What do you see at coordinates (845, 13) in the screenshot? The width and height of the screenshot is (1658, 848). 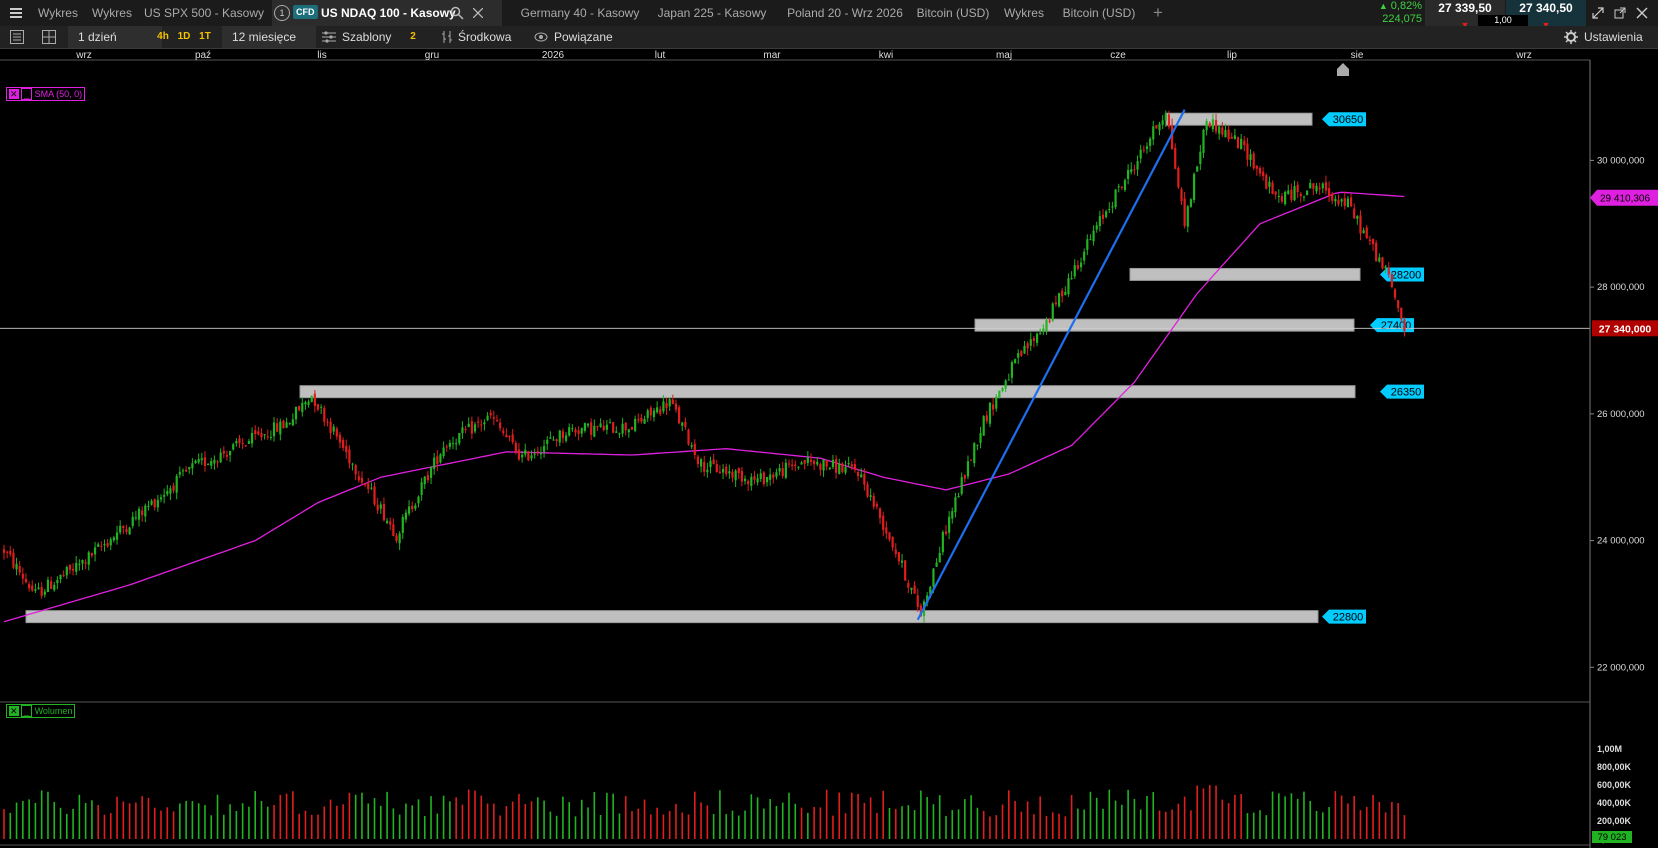 I see `tab-poland-20: Poland 20 - Wrz 2026` at bounding box center [845, 13].